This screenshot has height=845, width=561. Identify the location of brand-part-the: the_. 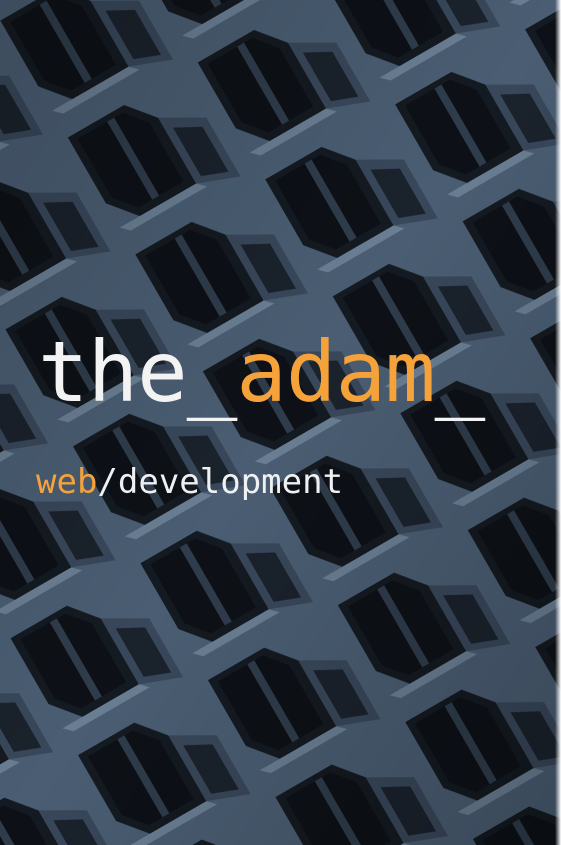
(137, 372).